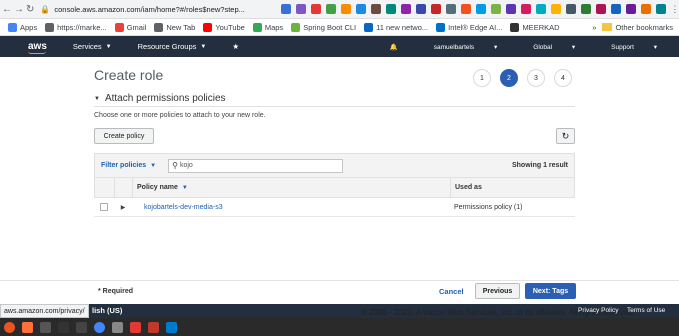 Image resolution: width=679 pixels, height=336 pixels. What do you see at coordinates (646, 310) in the screenshot?
I see `terms-of-use-link: Terms of Use` at bounding box center [646, 310].